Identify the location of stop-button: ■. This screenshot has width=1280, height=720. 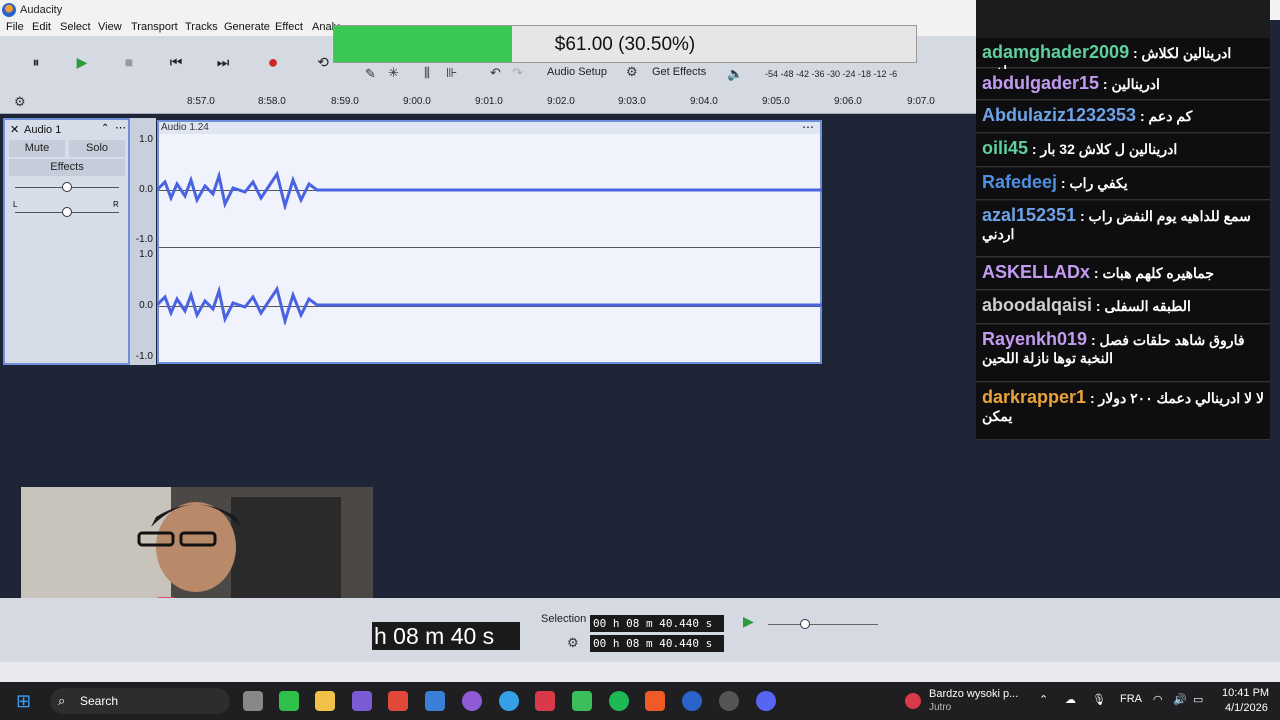
(129, 62).